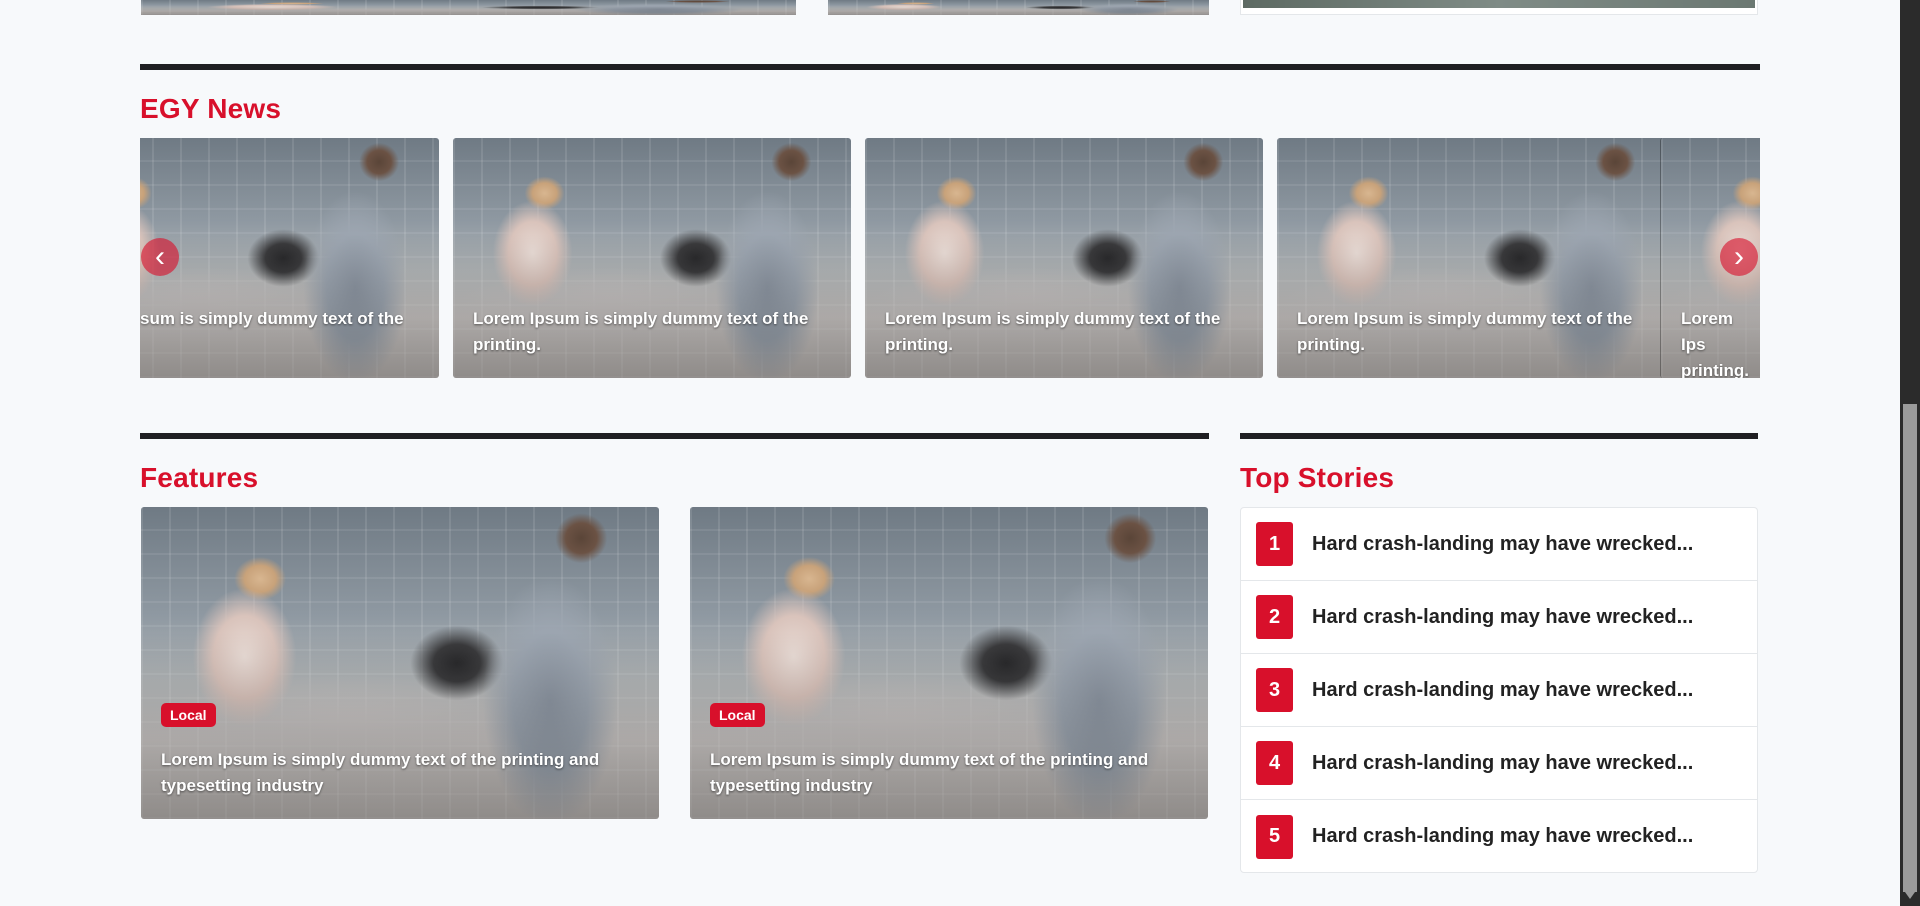  What do you see at coordinates (1274, 690) in the screenshot?
I see `rank-badge: 3` at bounding box center [1274, 690].